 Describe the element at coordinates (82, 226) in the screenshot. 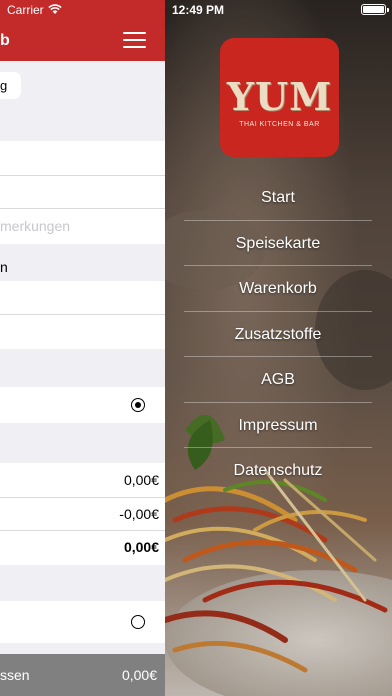

I see `notes-field: merkungen` at that location.